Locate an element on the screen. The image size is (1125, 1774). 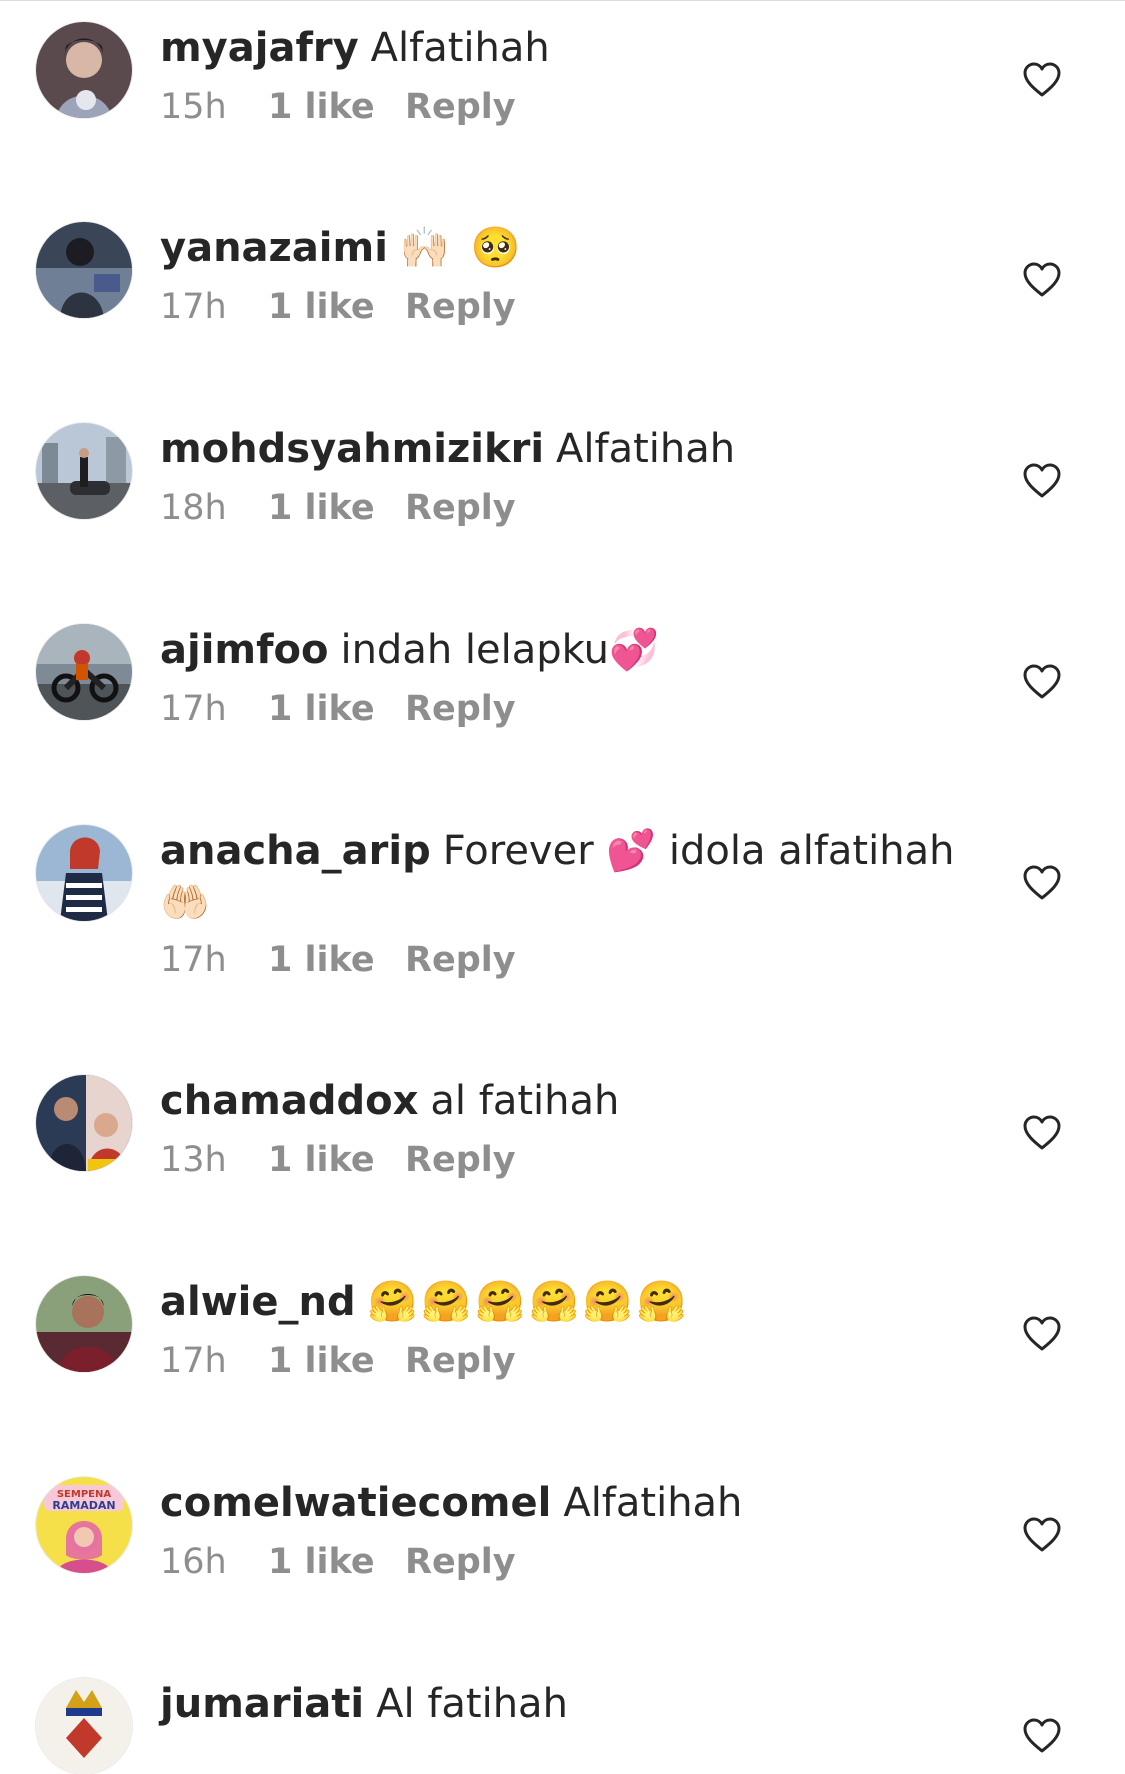
comment-meta: 15h 1 like Reply is located at coordinates (338, 107).